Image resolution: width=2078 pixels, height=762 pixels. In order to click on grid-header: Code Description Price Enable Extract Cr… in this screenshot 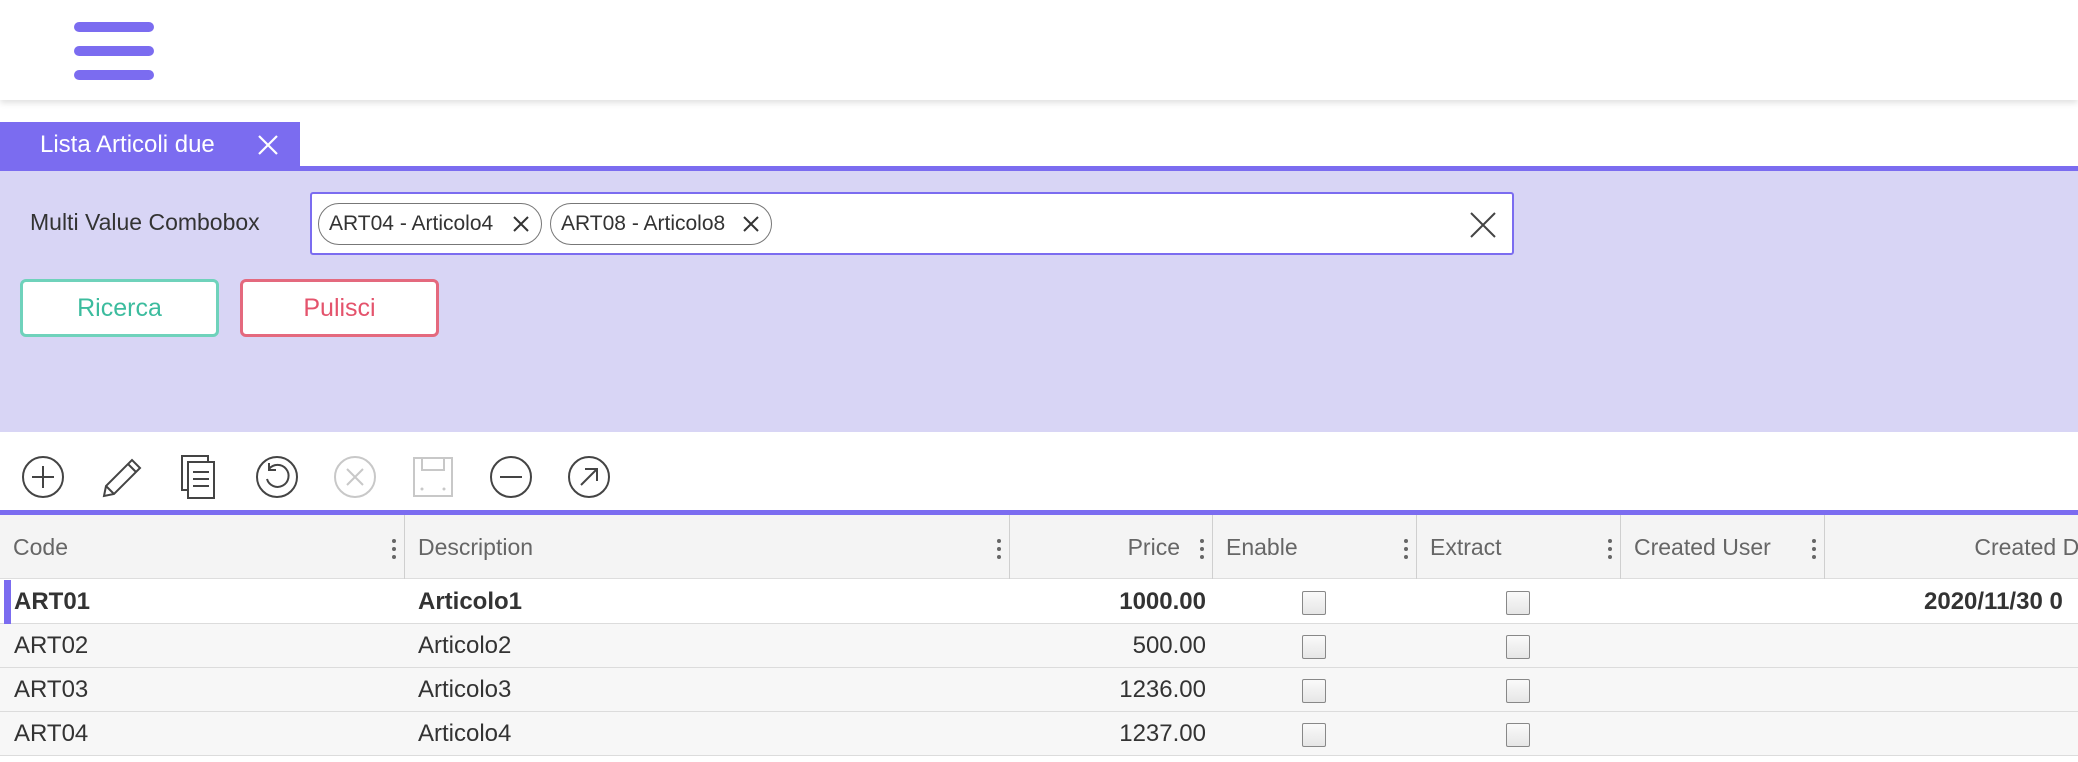, I will do `click(1039, 547)`.